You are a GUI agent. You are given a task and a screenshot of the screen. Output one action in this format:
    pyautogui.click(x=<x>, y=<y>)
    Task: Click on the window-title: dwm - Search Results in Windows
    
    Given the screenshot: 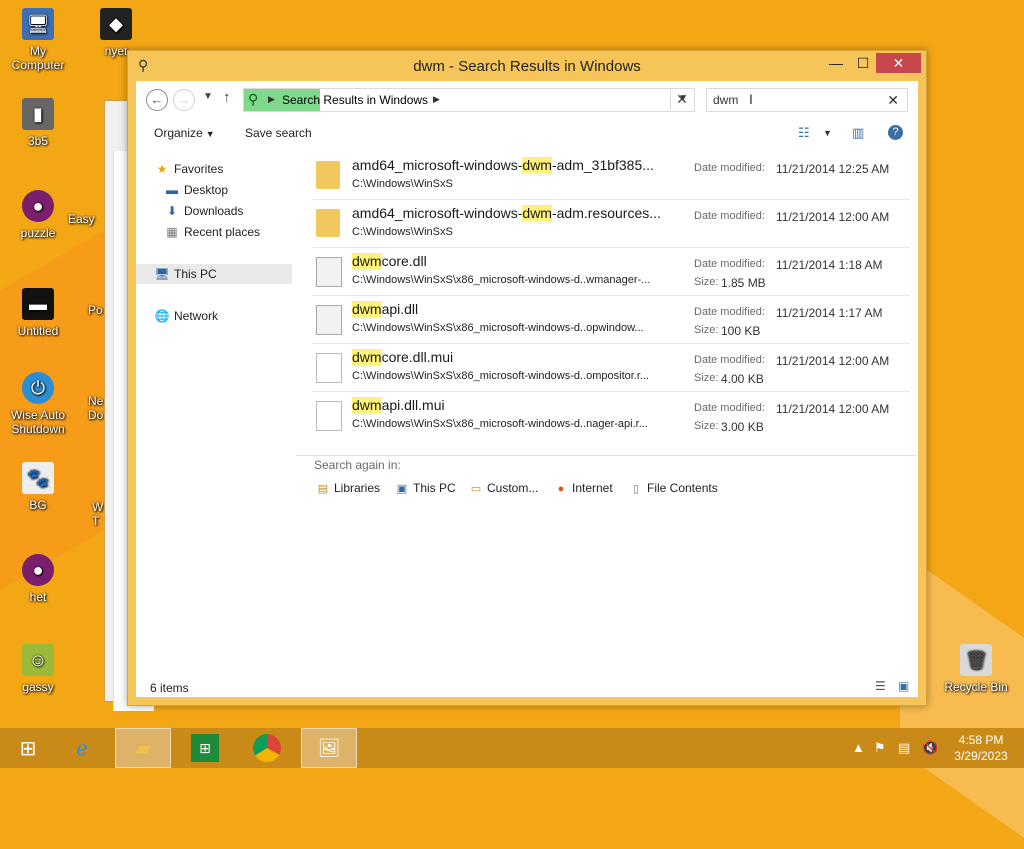 What is the action you would take?
    pyautogui.click(x=527, y=66)
    